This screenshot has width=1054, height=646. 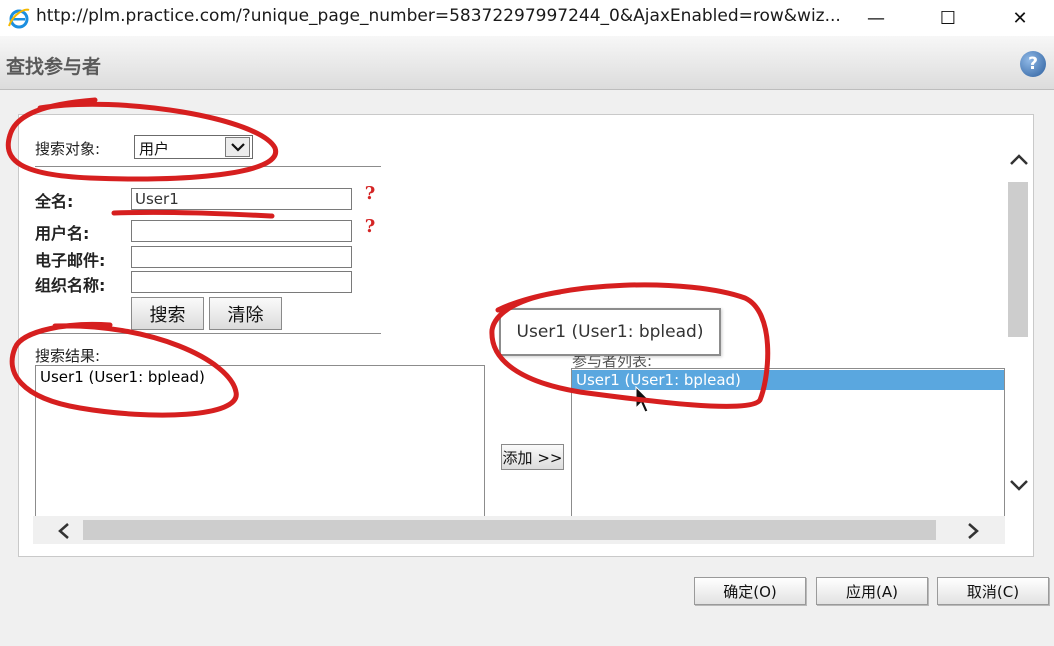 I want to click on search-object-select: 用户, so click(x=193, y=147).